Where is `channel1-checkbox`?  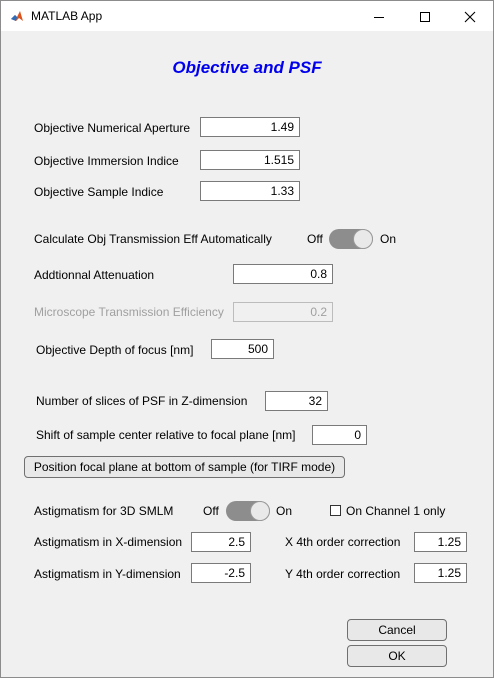 channel1-checkbox is located at coordinates (335, 510).